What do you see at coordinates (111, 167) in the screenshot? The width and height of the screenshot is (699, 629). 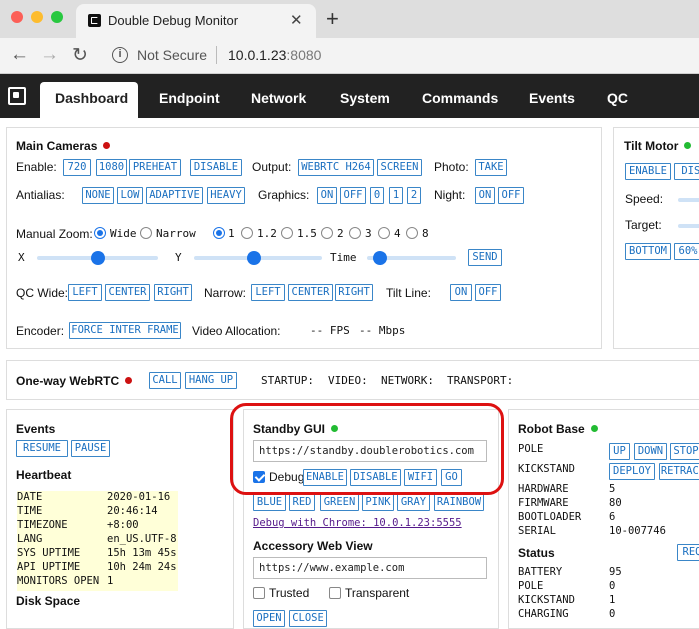 I see `enable-1080-button: 1080` at bounding box center [111, 167].